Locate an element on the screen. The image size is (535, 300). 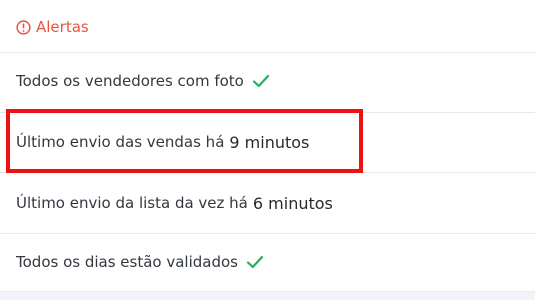
alert-item-text: Todos os vendedores com foto is located at coordinates (130, 81).